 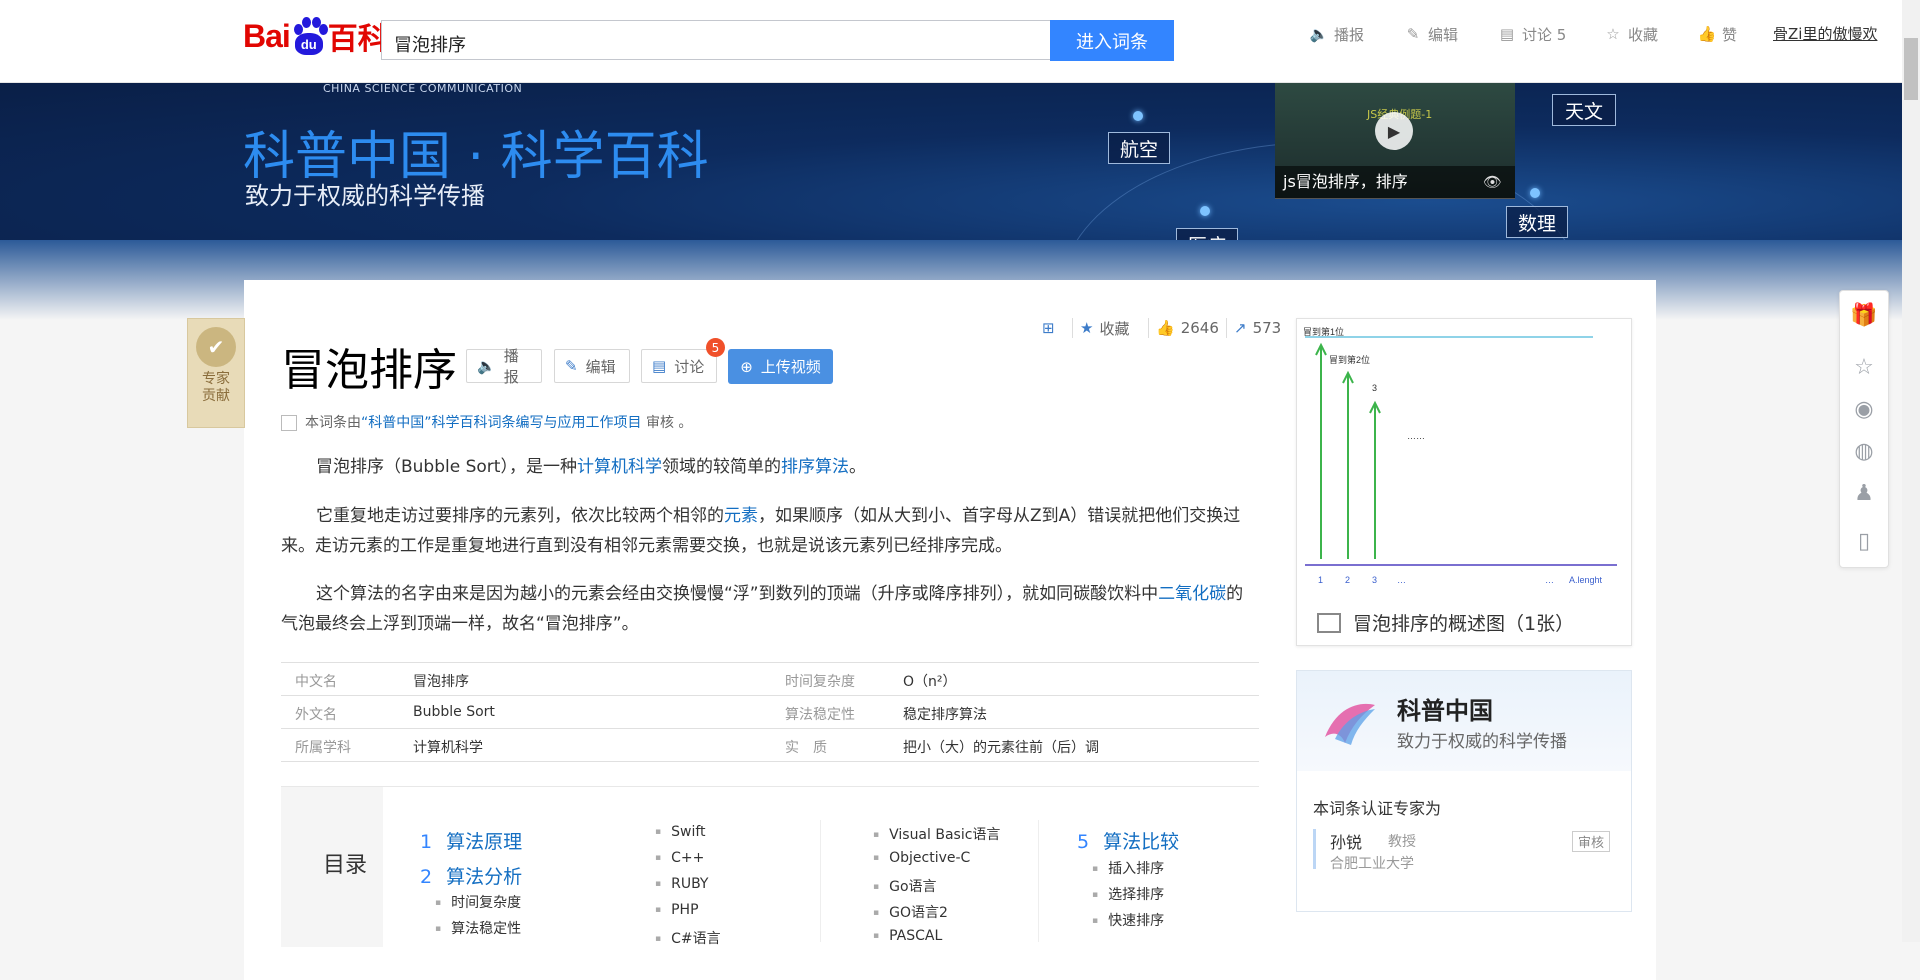 I want to click on search-input: 冒泡排序, so click(x=716, y=40).